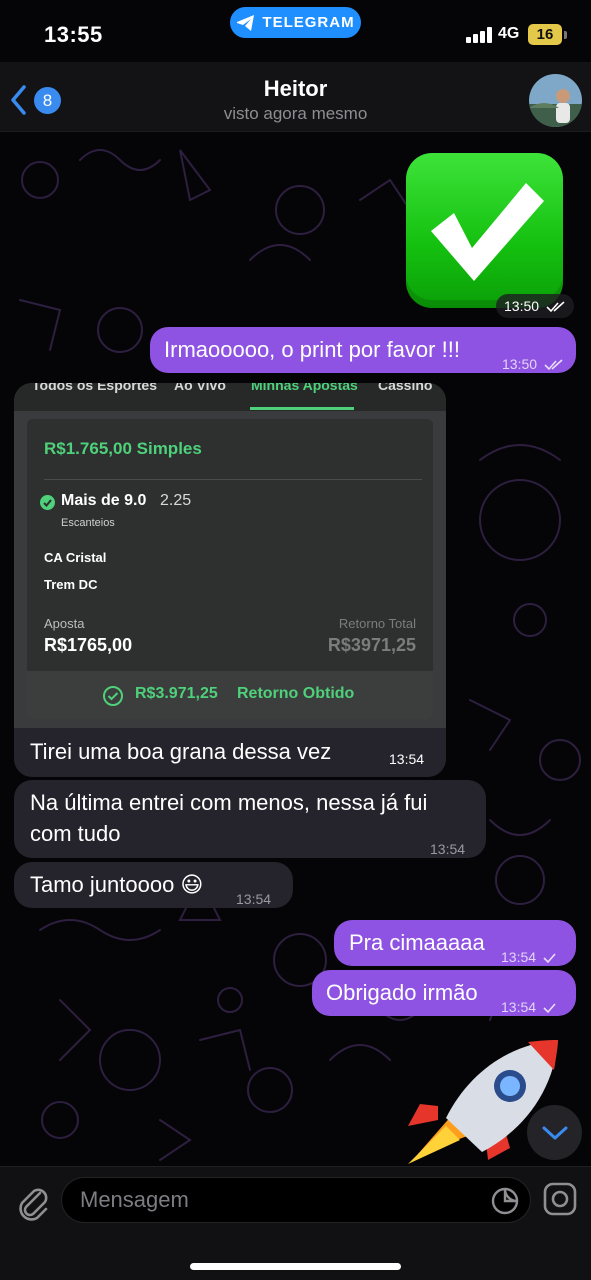 The image size is (591, 1280). I want to click on bet-result-footer: R$3.971,25 Retorno Obtido, so click(230, 695).